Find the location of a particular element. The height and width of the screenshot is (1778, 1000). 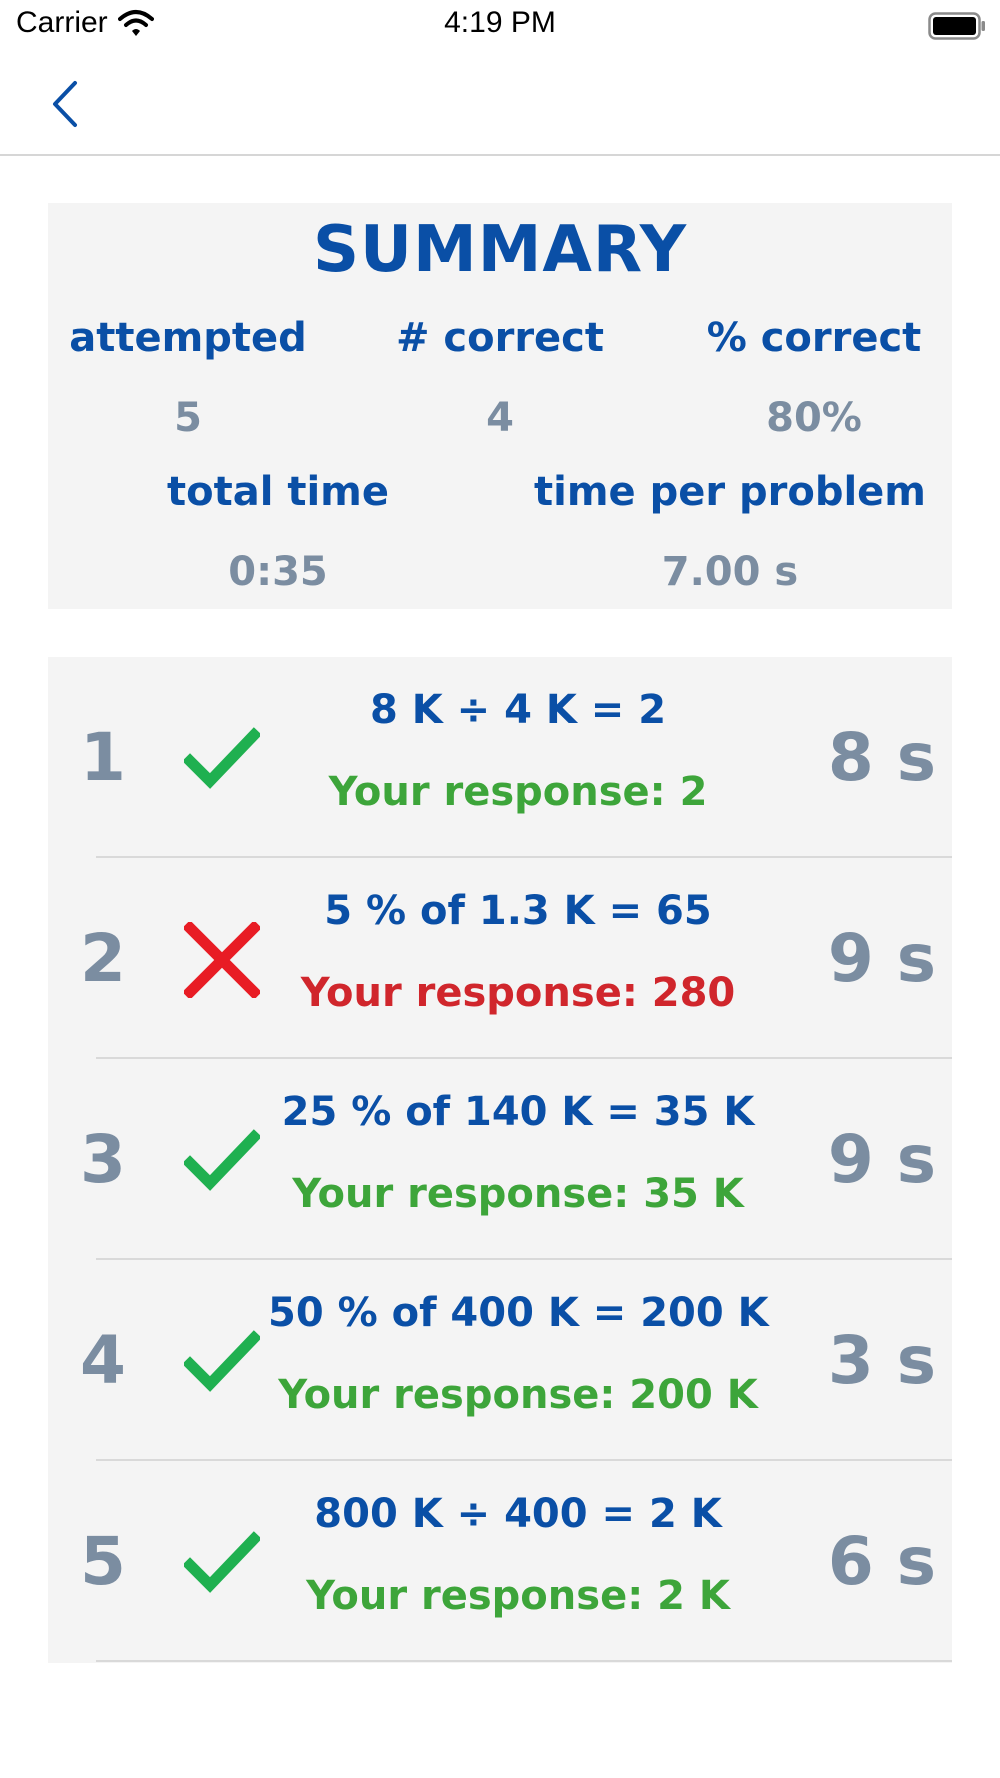

correct-count-label: # correct is located at coordinates (500, 338).